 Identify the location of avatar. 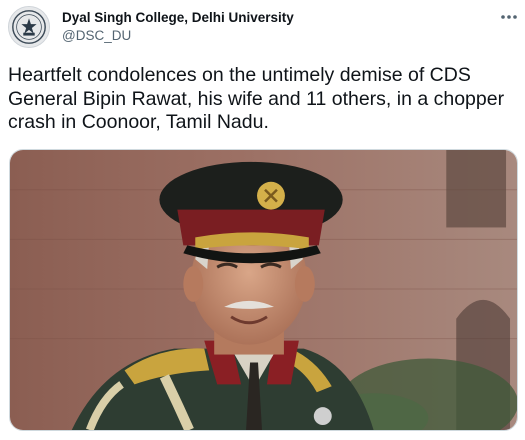
(29, 27).